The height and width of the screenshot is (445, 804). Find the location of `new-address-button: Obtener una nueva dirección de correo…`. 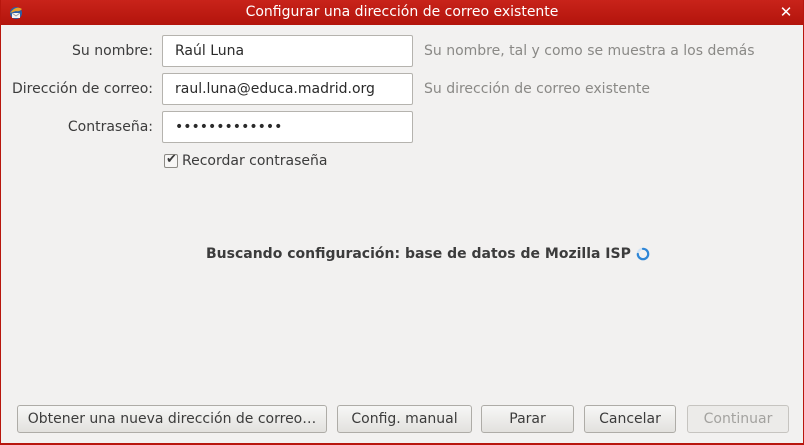

new-address-button: Obtener una nueva dirección de correo… is located at coordinates (172, 419).